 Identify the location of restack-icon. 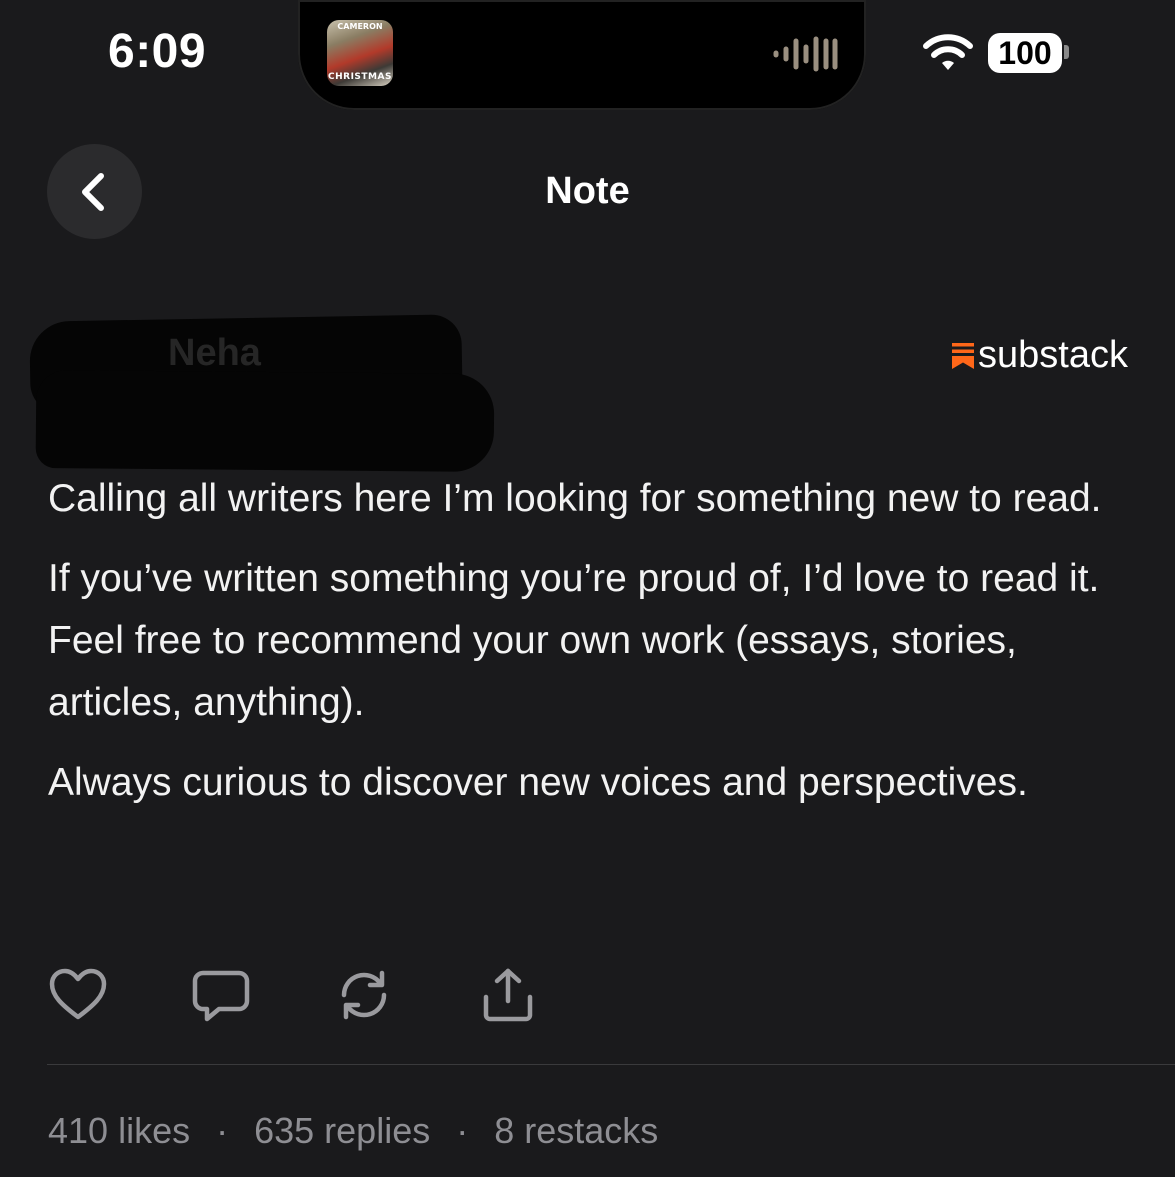
(364, 995).